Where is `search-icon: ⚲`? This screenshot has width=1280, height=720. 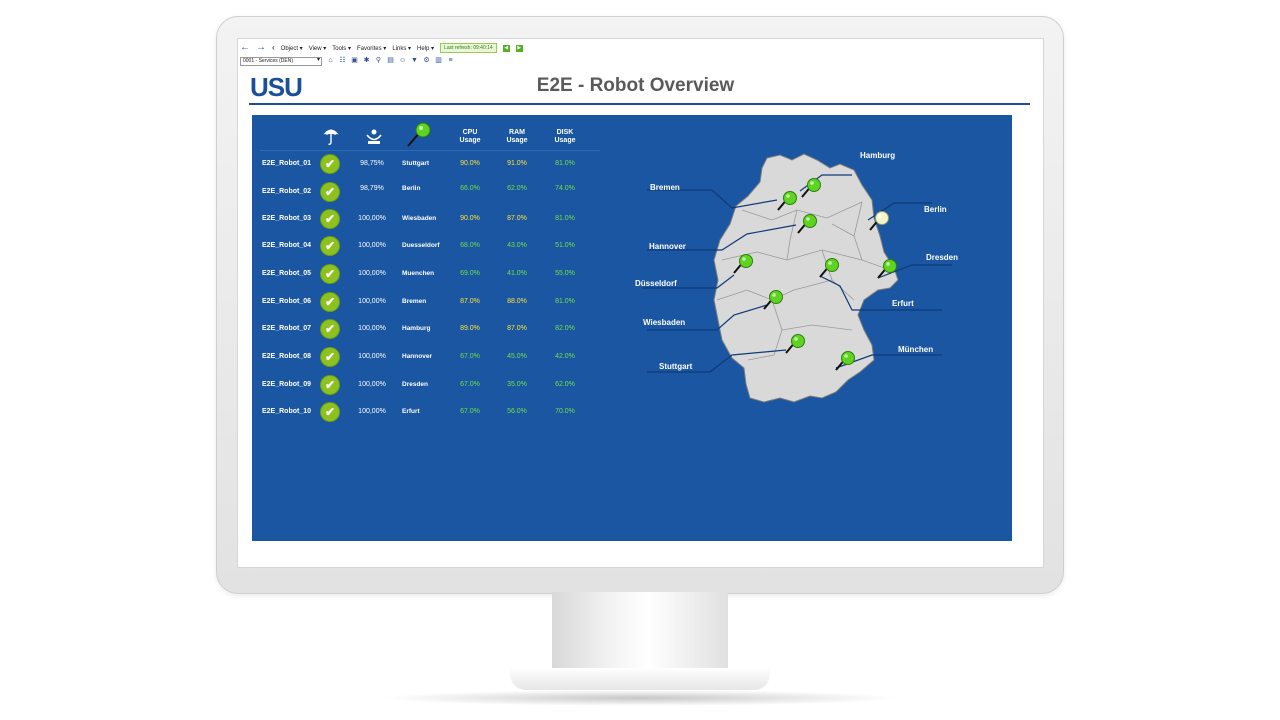
search-icon: ⚲ is located at coordinates (378, 61).